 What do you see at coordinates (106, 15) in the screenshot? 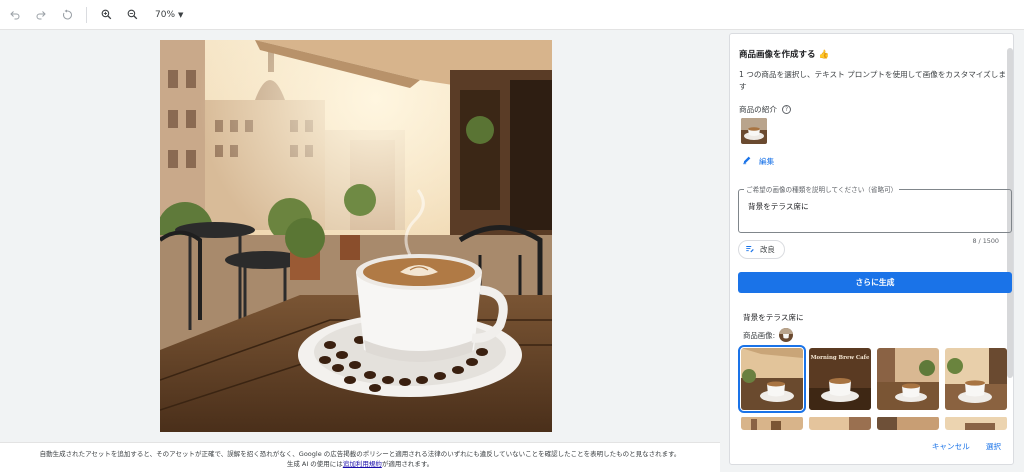
I see `zoom-in-icon` at bounding box center [106, 15].